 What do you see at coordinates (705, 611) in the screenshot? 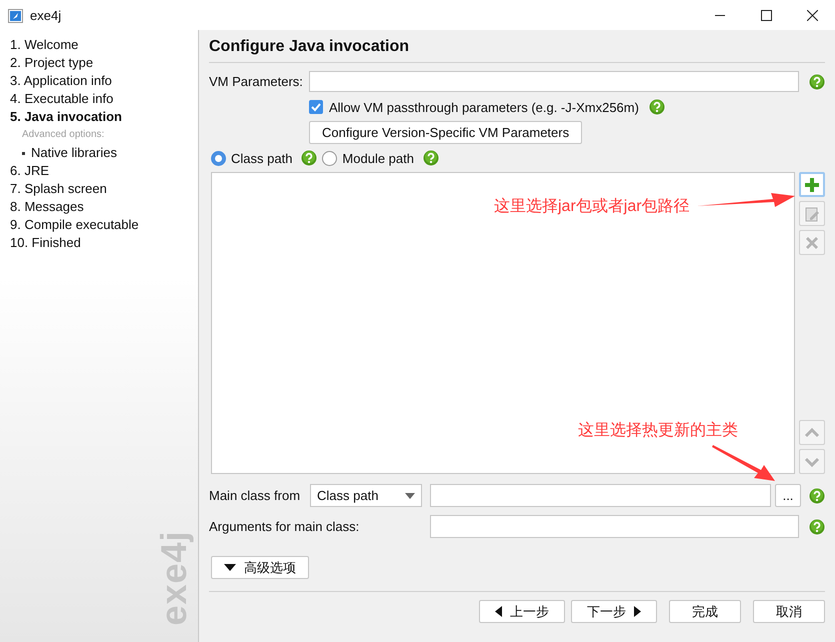
I see `dialog-button: 完成` at bounding box center [705, 611].